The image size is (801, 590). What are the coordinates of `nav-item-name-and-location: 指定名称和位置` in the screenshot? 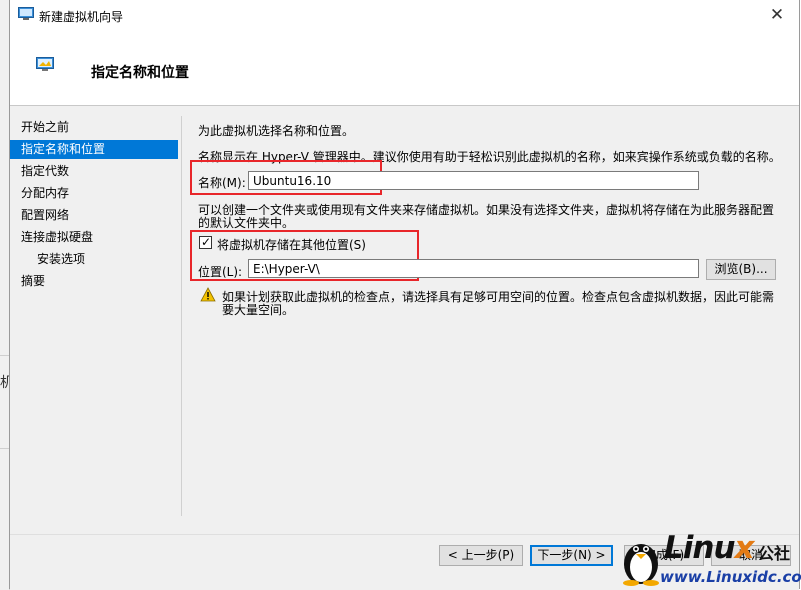 It's located at (94, 149).